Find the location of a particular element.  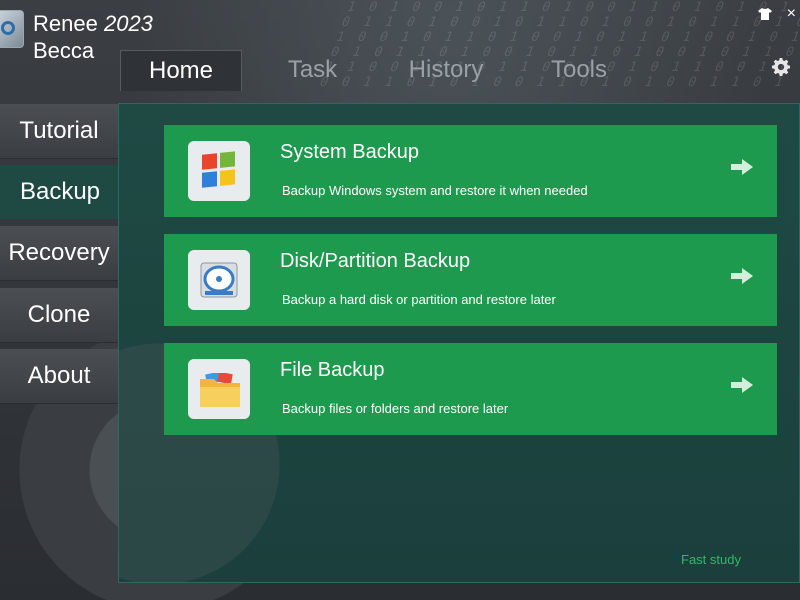

brand-year: 2023 is located at coordinates (128, 23).